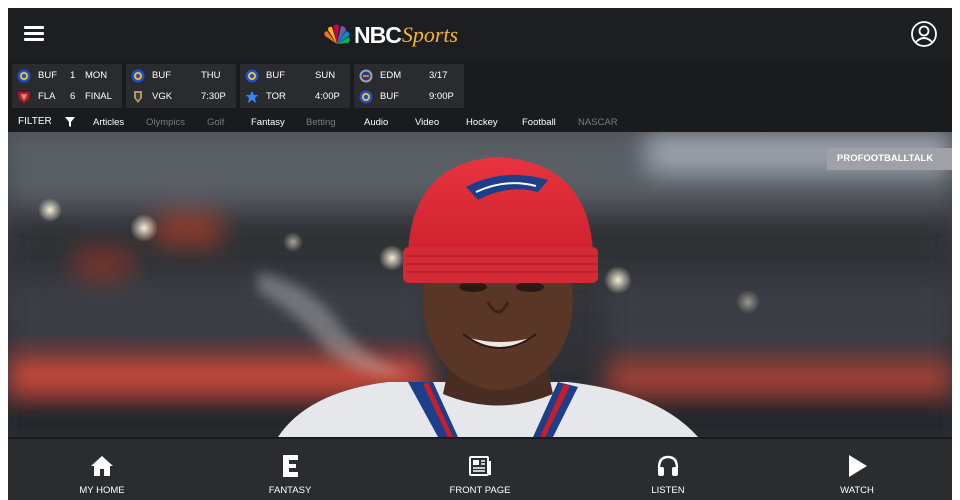 The height and width of the screenshot is (500, 960). What do you see at coordinates (162, 96) in the screenshot?
I see `team-abbr: VGK` at bounding box center [162, 96].